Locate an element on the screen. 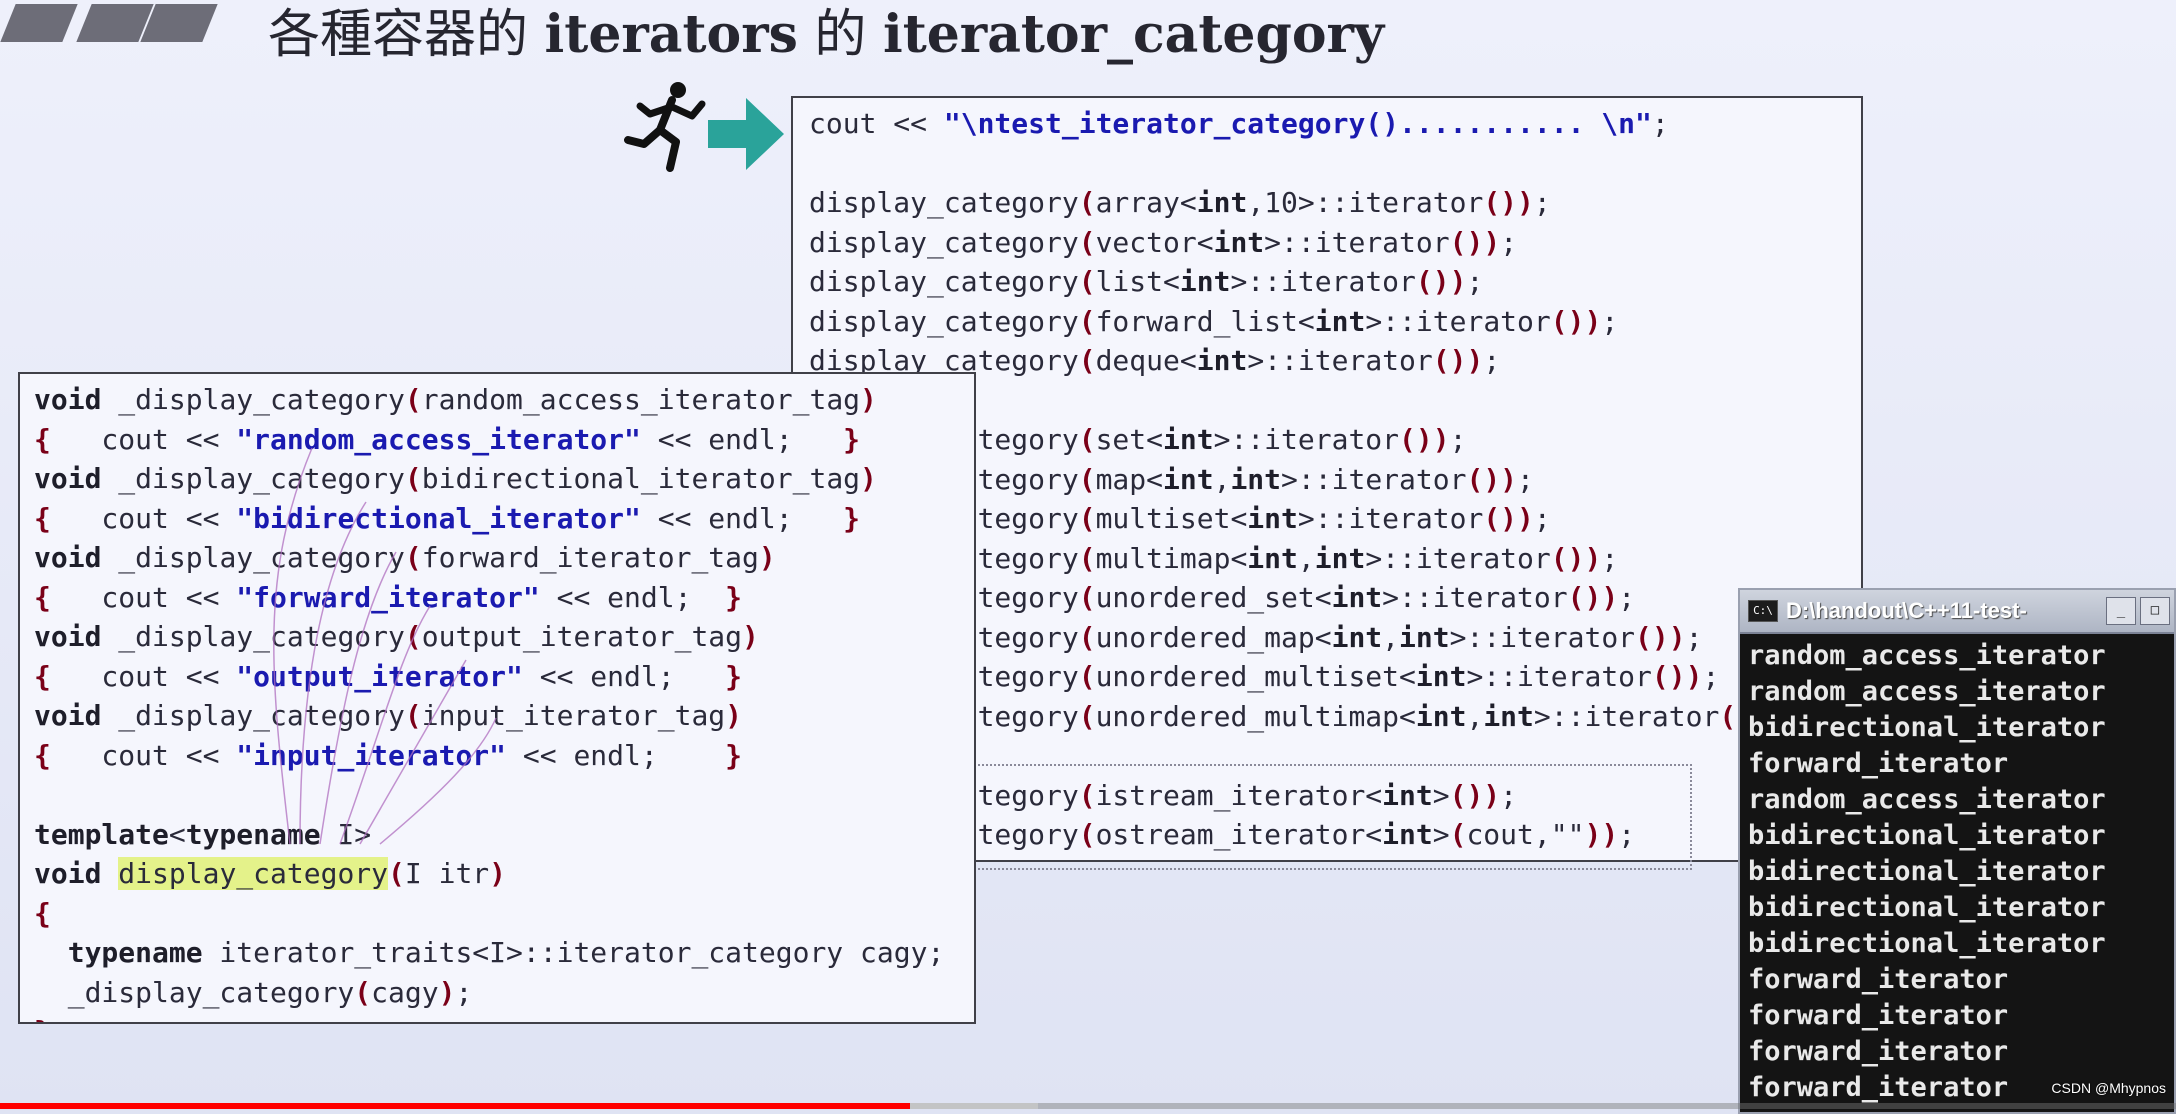  code-token: { is located at coordinates (42, 676).